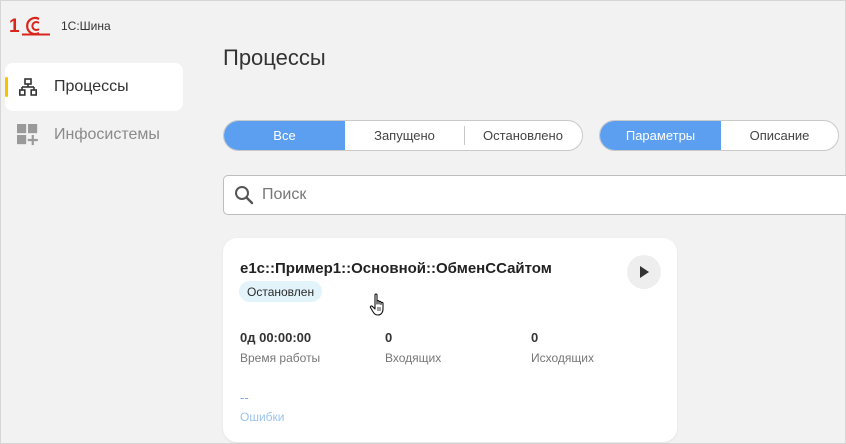 The width and height of the screenshot is (846, 444). What do you see at coordinates (276, 337) in the screenshot?
I see `stat-value: 0д 00:00:00` at bounding box center [276, 337].